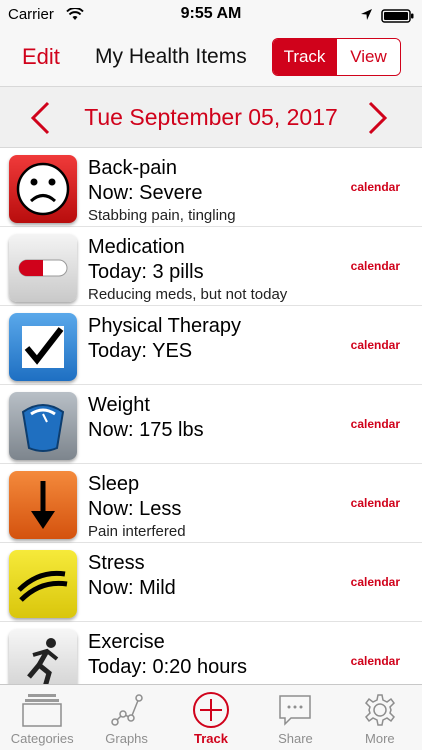 This screenshot has width=422, height=750. What do you see at coordinates (167, 667) in the screenshot?
I see `item-value: Today: 0:20 hours` at bounding box center [167, 667].